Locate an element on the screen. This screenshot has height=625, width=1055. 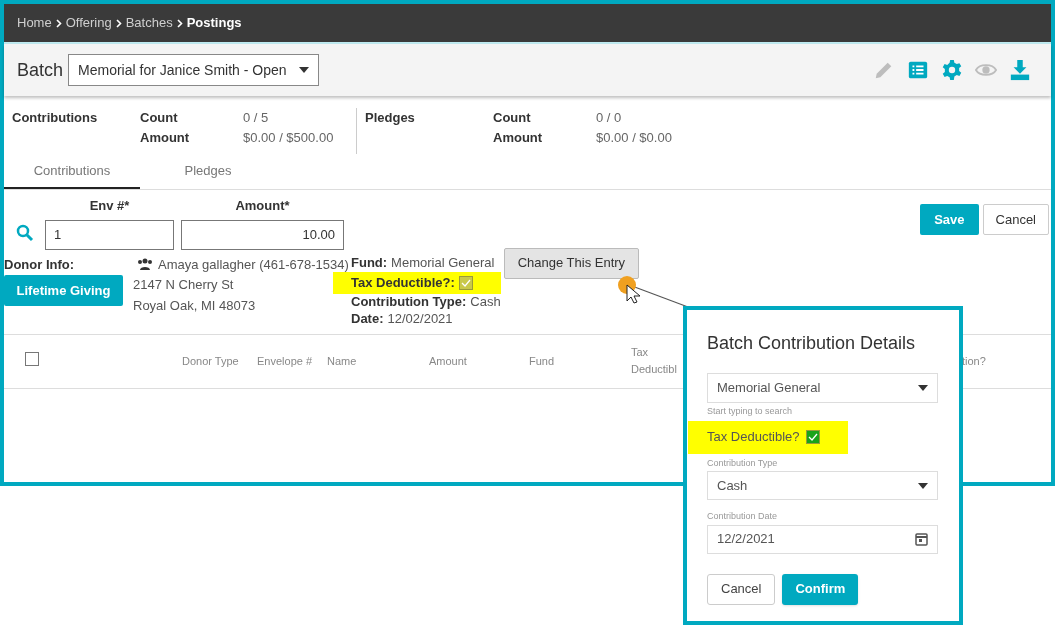
amount-field: 10.00 is located at coordinates (262, 234).